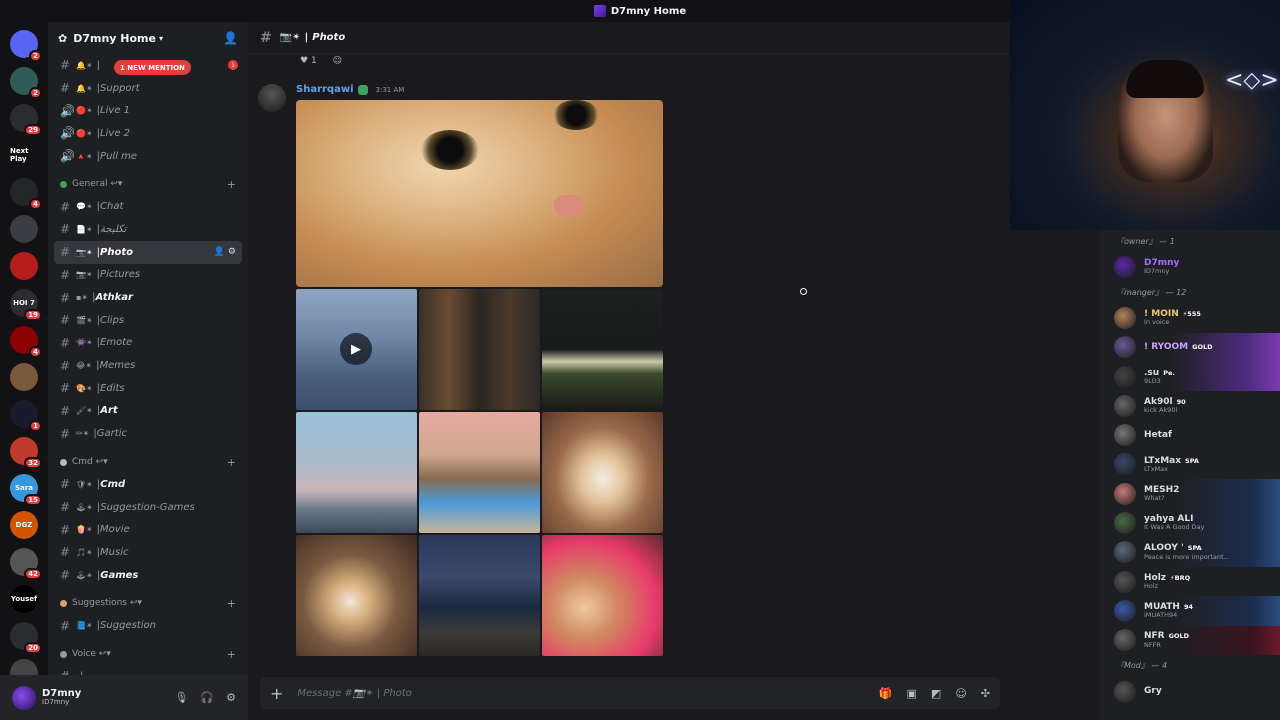 The image size is (1280, 720). I want to click on channel-Cmd: # 🛡✴ | Cmd, so click(148, 484).